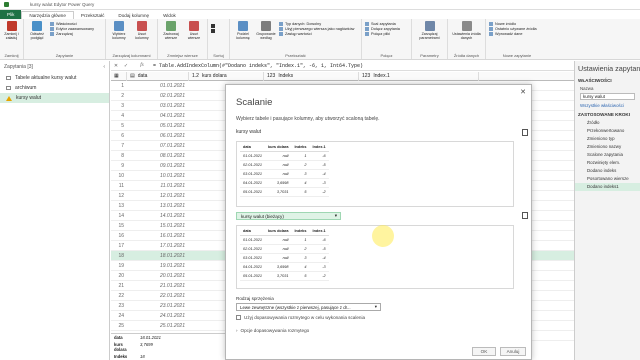 The width and height of the screenshot is (640, 360). What do you see at coordinates (491, 24) in the screenshot?
I see `new-source-icon` at bounding box center [491, 24].